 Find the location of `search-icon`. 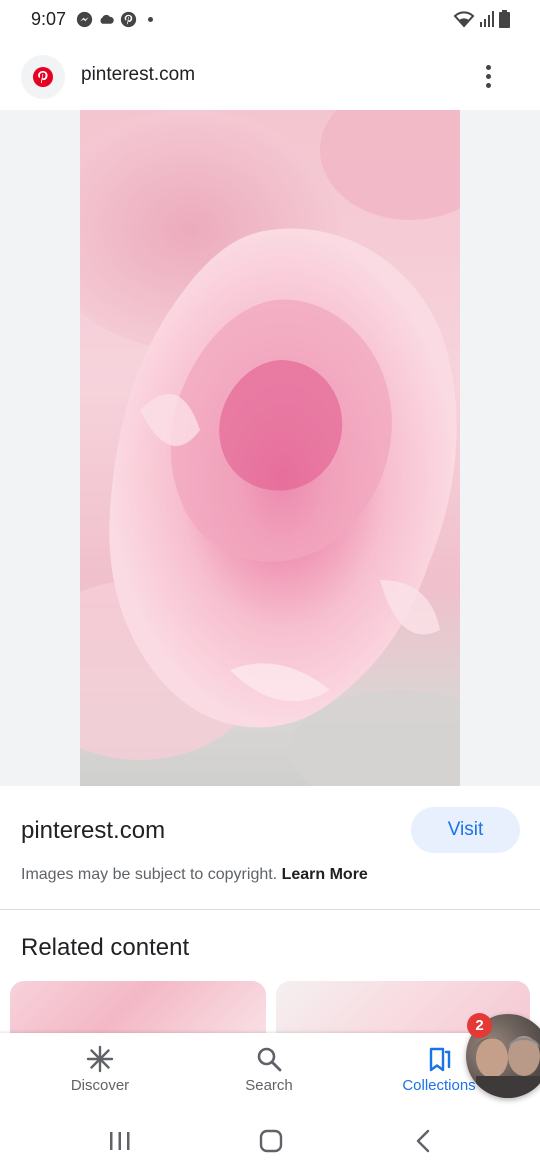

search-icon is located at coordinates (269, 1059).